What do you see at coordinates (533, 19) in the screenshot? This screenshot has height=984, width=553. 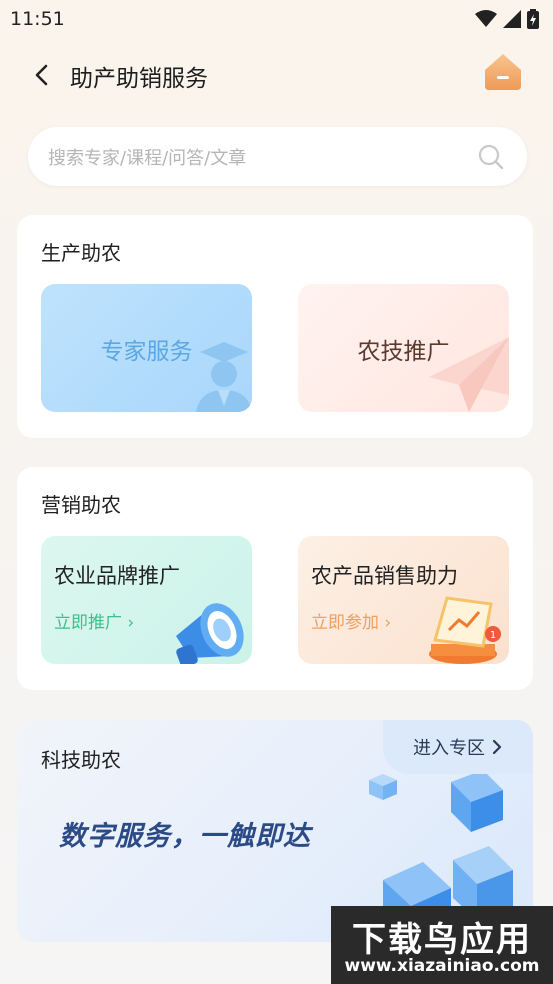 I see `battery-icon` at bounding box center [533, 19].